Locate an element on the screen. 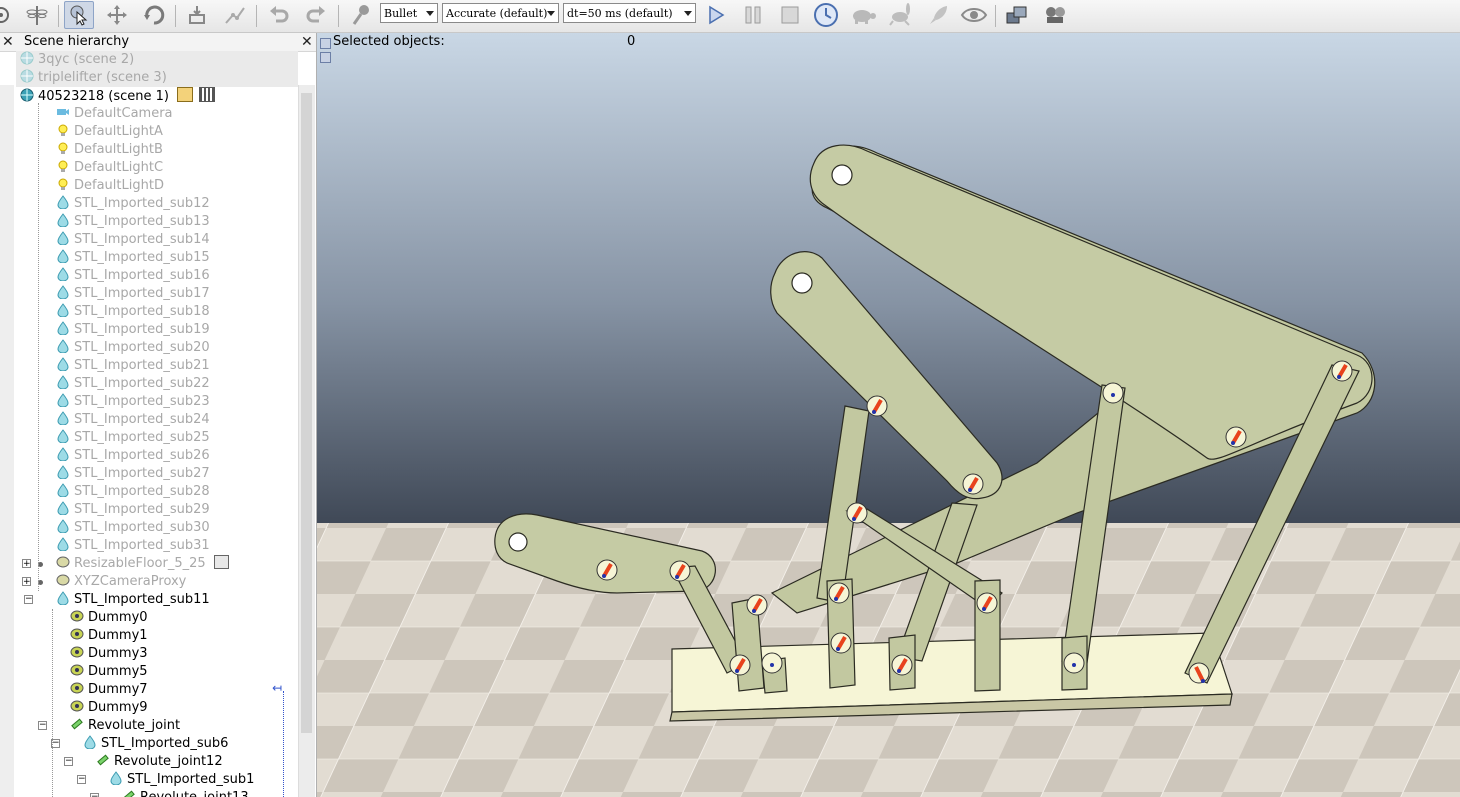 This screenshot has height=797, width=1460. tree-item: STL_Imported_sub24 is located at coordinates (177, 420).